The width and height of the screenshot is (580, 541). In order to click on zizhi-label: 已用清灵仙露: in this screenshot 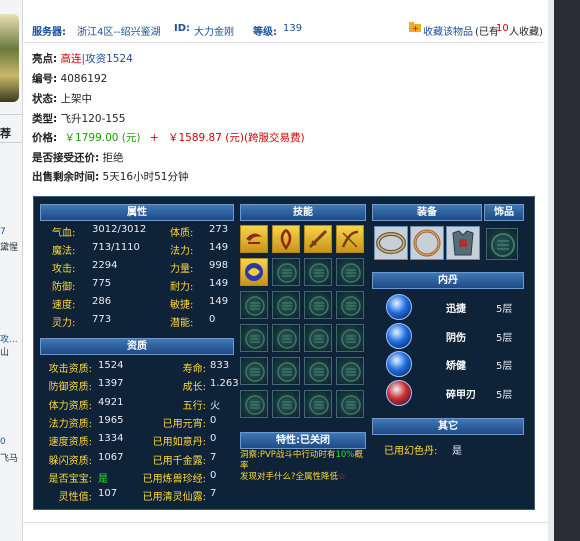, I will do `click(174, 498)`.